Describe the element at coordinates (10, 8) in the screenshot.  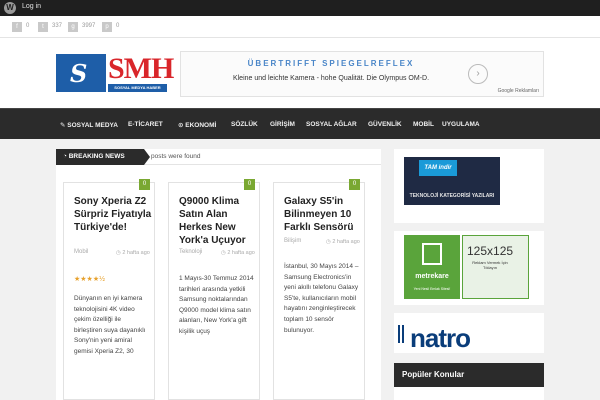
I see `wordpress-icon: W` at that location.